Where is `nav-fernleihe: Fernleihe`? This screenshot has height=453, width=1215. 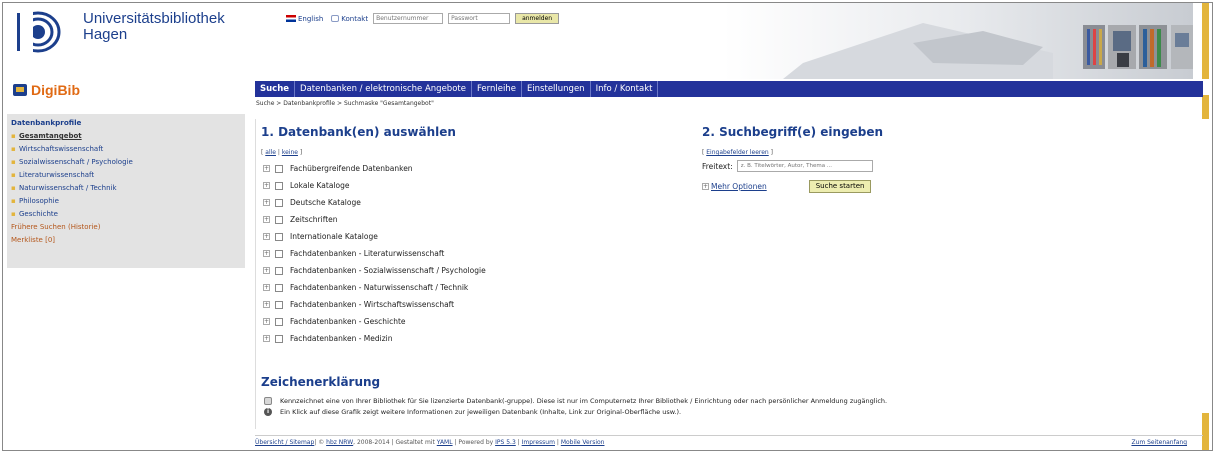 nav-fernleihe: Fernleihe is located at coordinates (497, 89).